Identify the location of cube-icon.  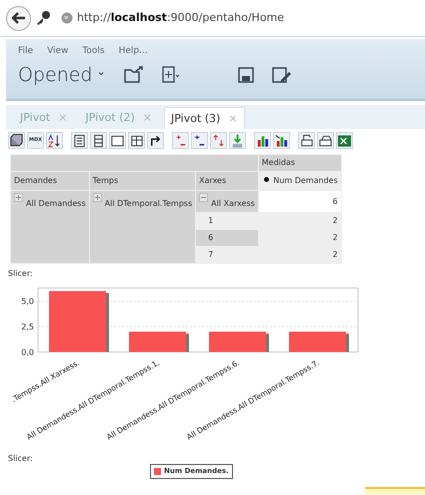
(16, 140).